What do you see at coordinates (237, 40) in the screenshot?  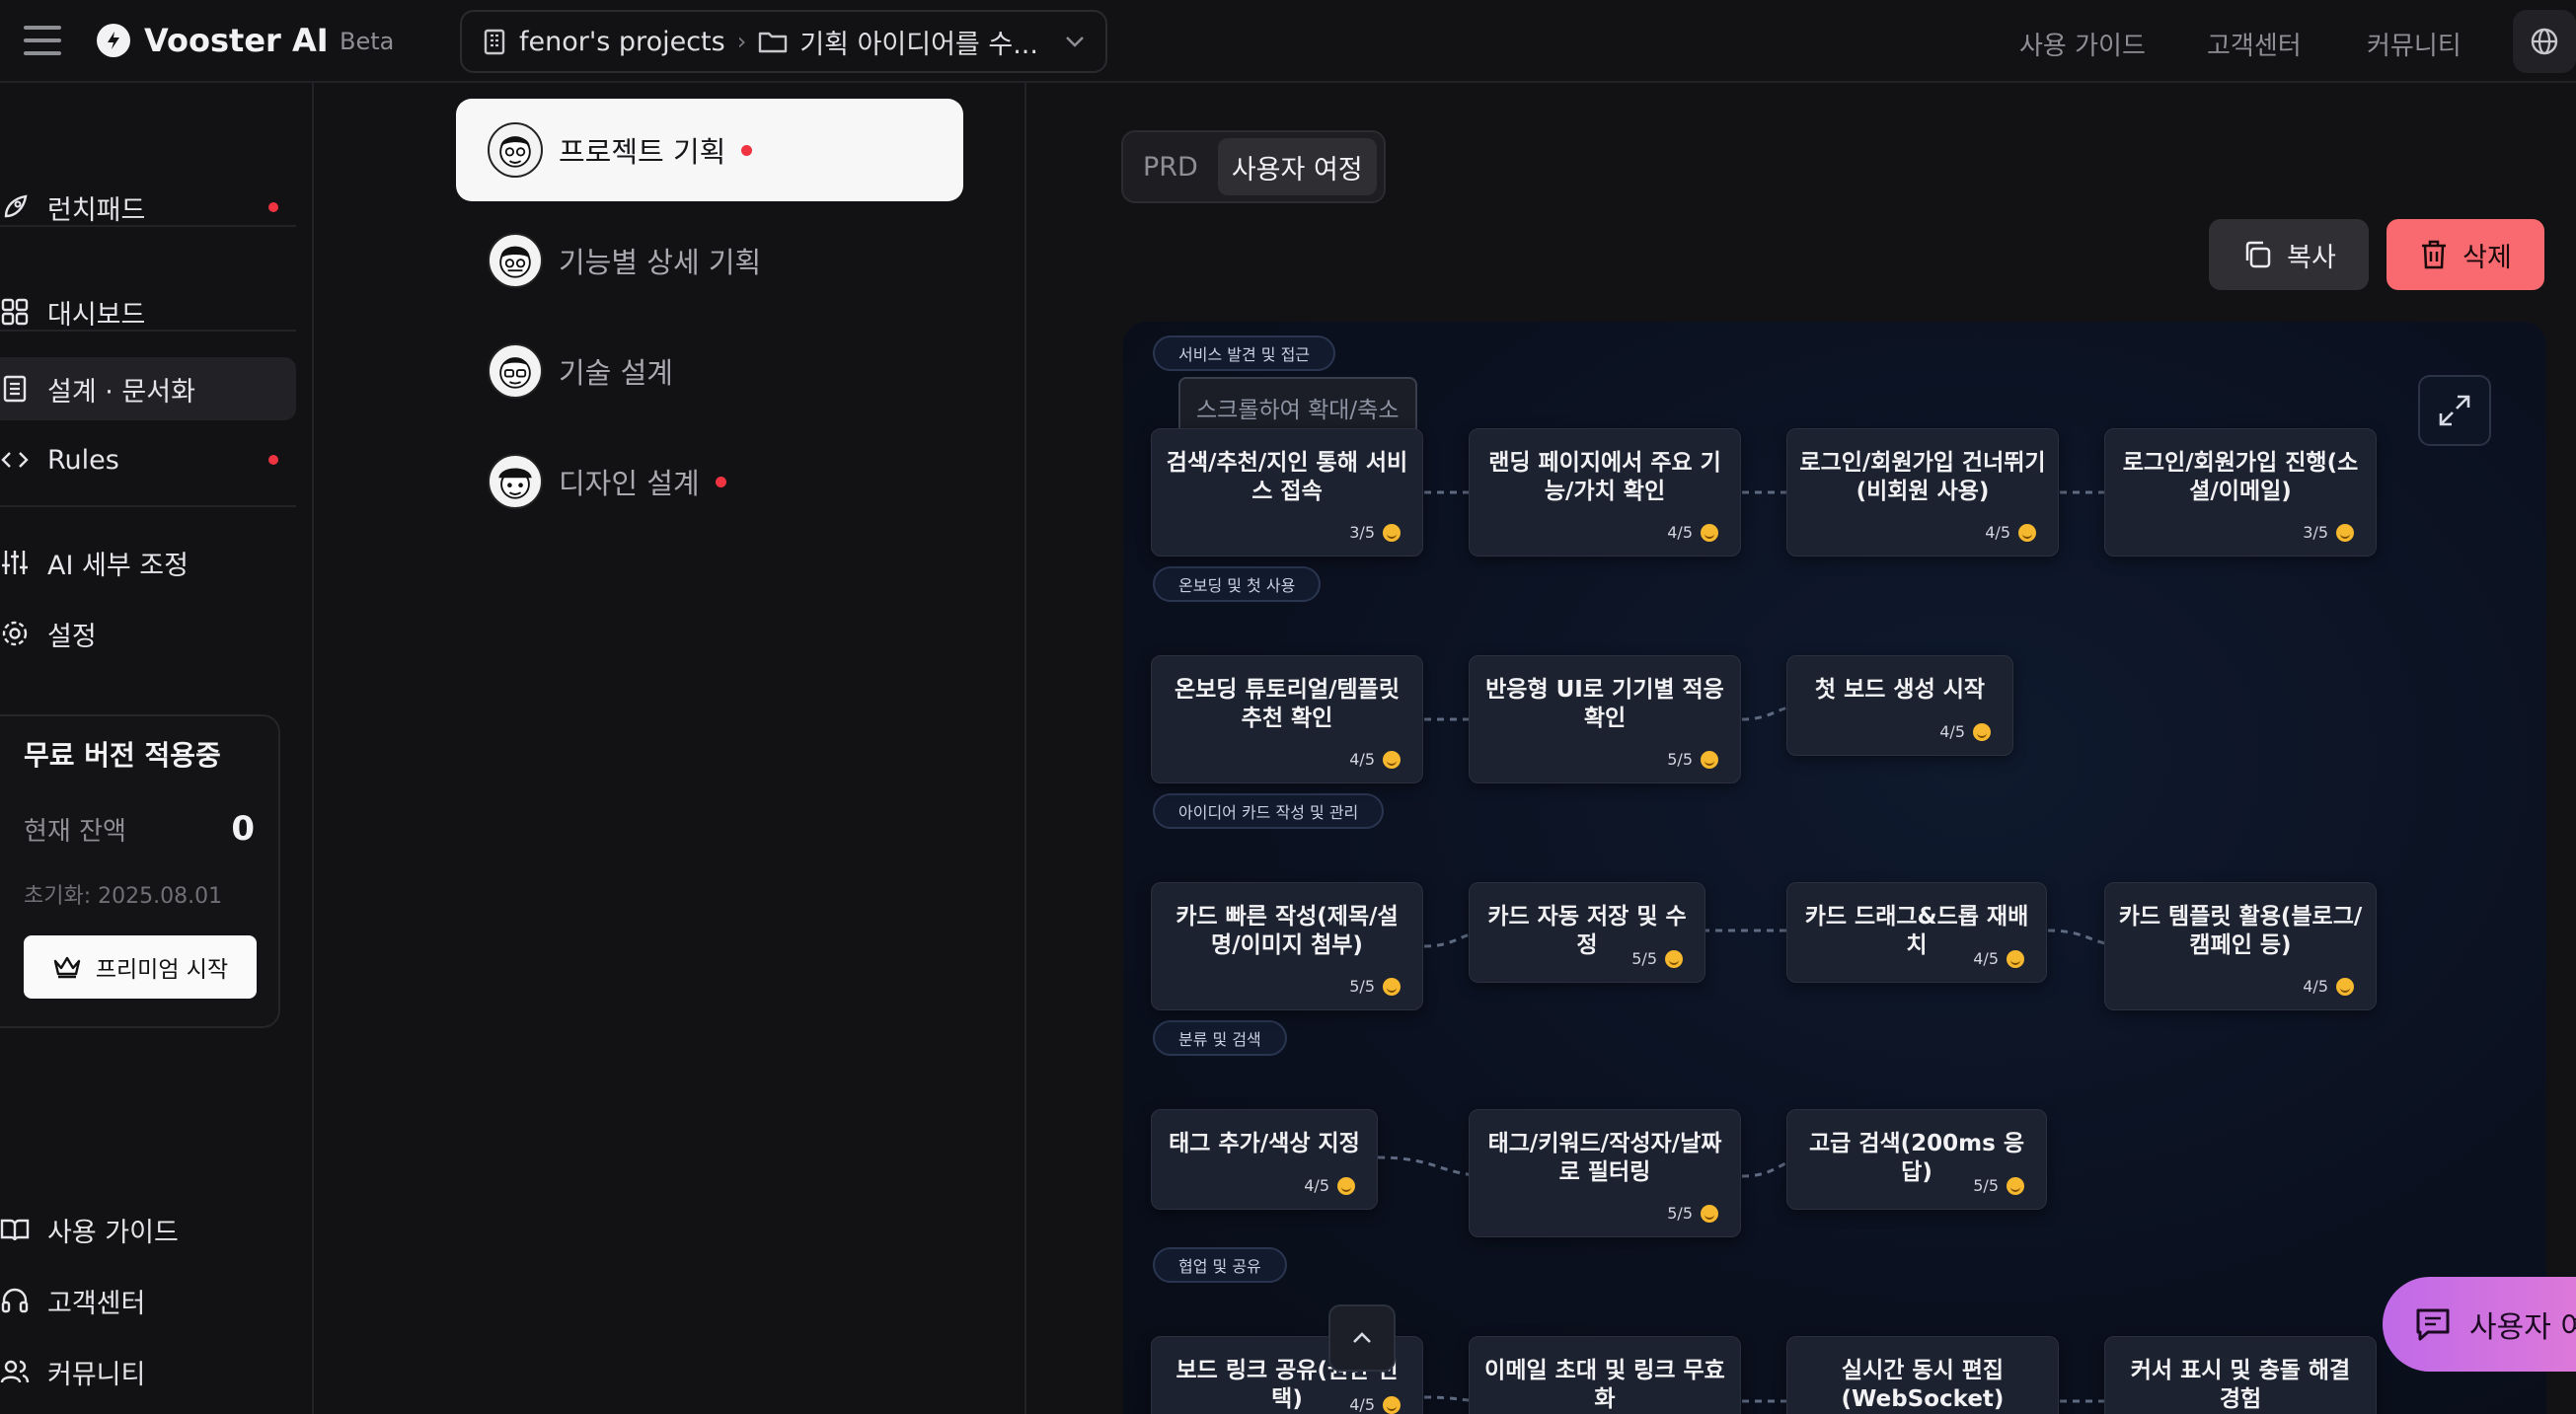 I see `app-name: Vooster AI` at bounding box center [237, 40].